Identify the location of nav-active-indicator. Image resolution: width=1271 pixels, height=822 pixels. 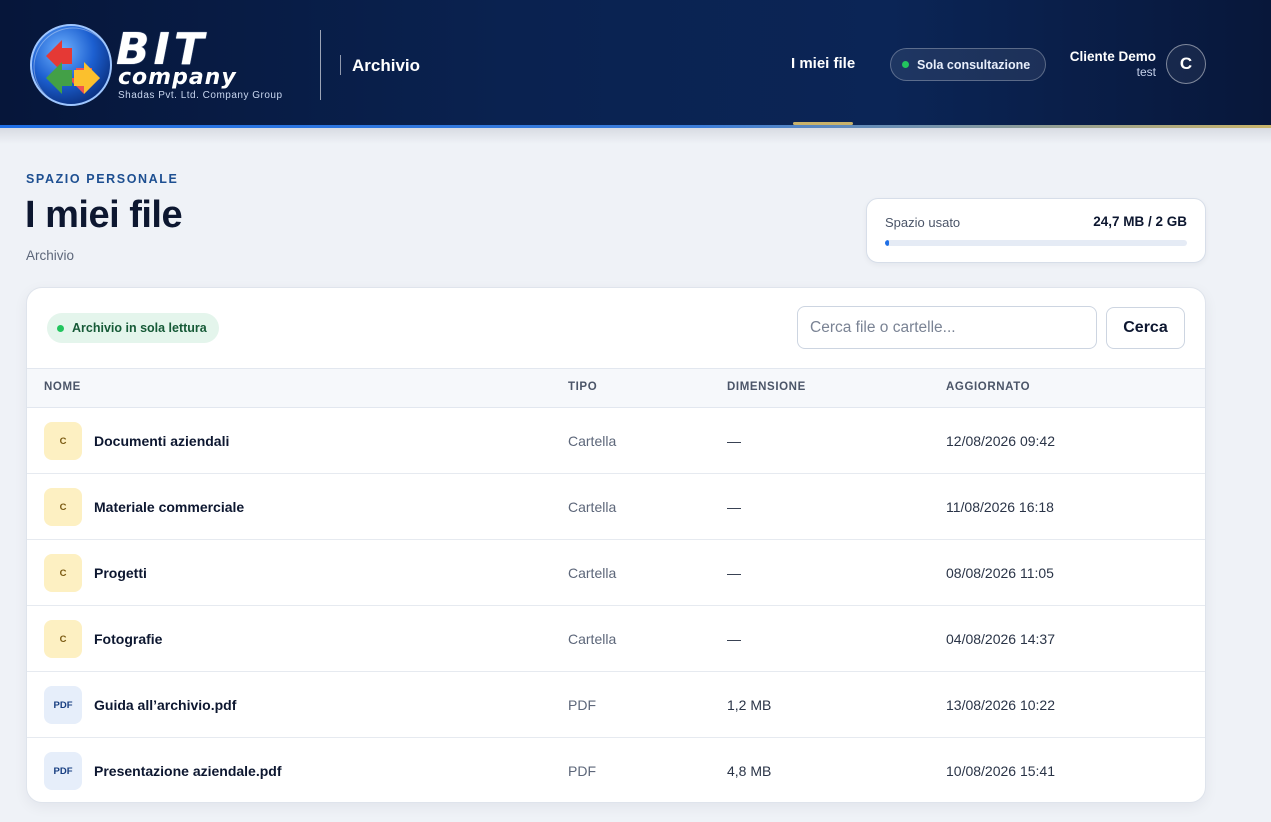
(823, 123).